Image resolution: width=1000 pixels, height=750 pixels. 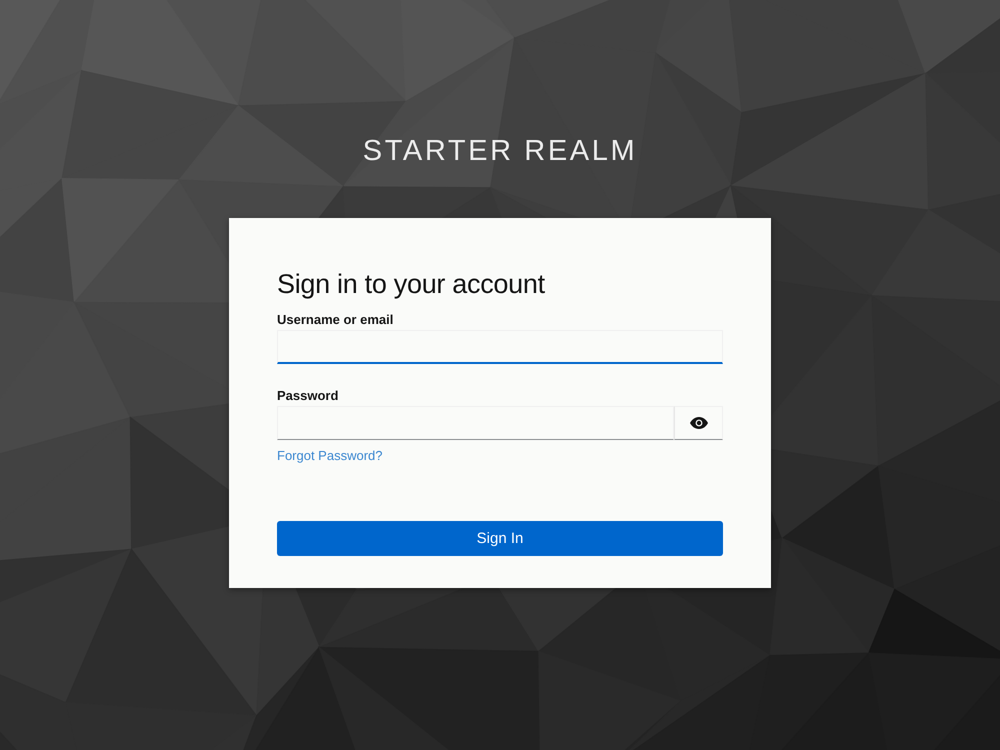 What do you see at coordinates (411, 284) in the screenshot?
I see `card-heading: Sign in to your account` at bounding box center [411, 284].